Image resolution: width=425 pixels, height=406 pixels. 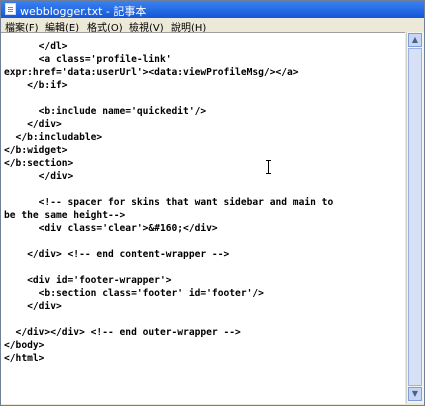 I want to click on scroll-up-button: ▲, so click(x=415, y=40).